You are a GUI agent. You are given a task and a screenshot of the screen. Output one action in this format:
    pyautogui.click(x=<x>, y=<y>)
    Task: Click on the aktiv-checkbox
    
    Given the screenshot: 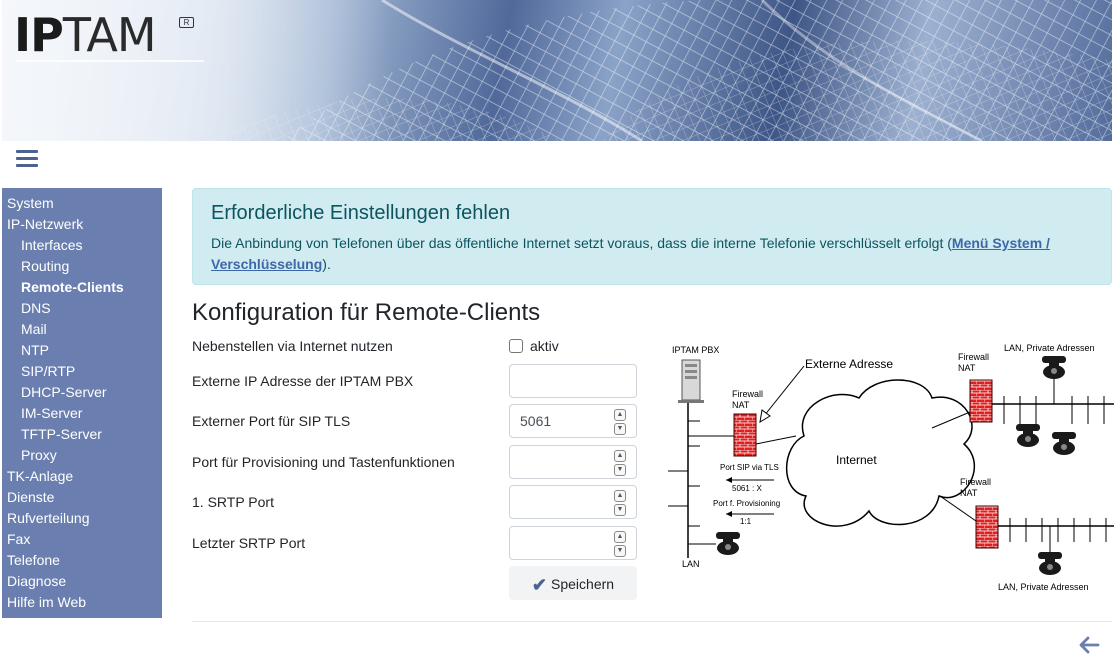 What is the action you would take?
    pyautogui.click(x=516, y=346)
    